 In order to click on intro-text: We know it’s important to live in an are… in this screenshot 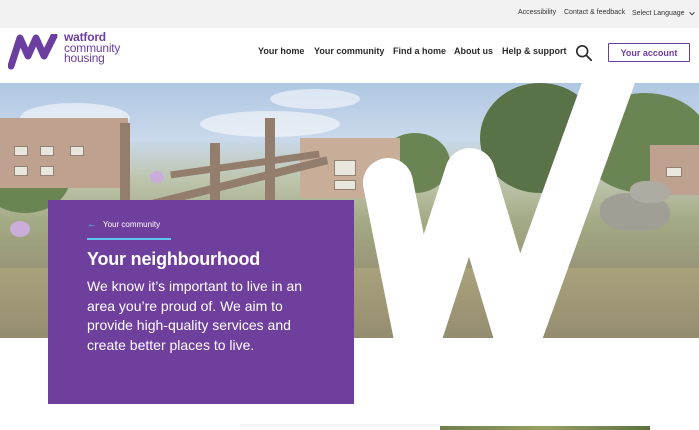, I will do `click(195, 315)`.